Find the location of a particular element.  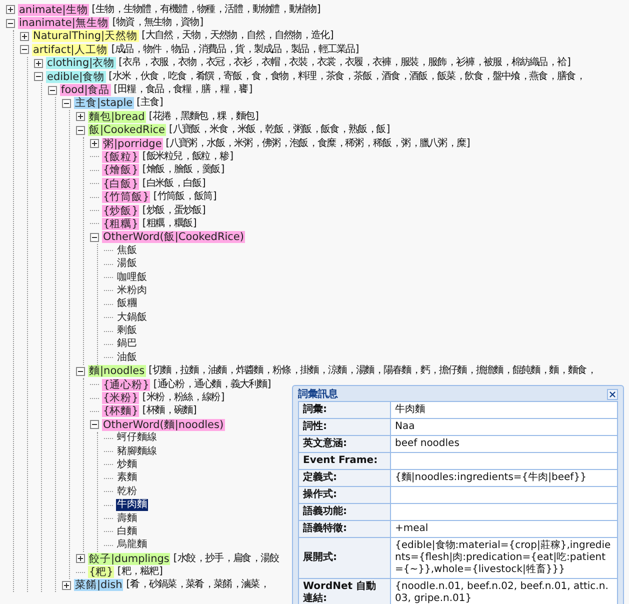

field-value: Naa is located at coordinates (504, 427).